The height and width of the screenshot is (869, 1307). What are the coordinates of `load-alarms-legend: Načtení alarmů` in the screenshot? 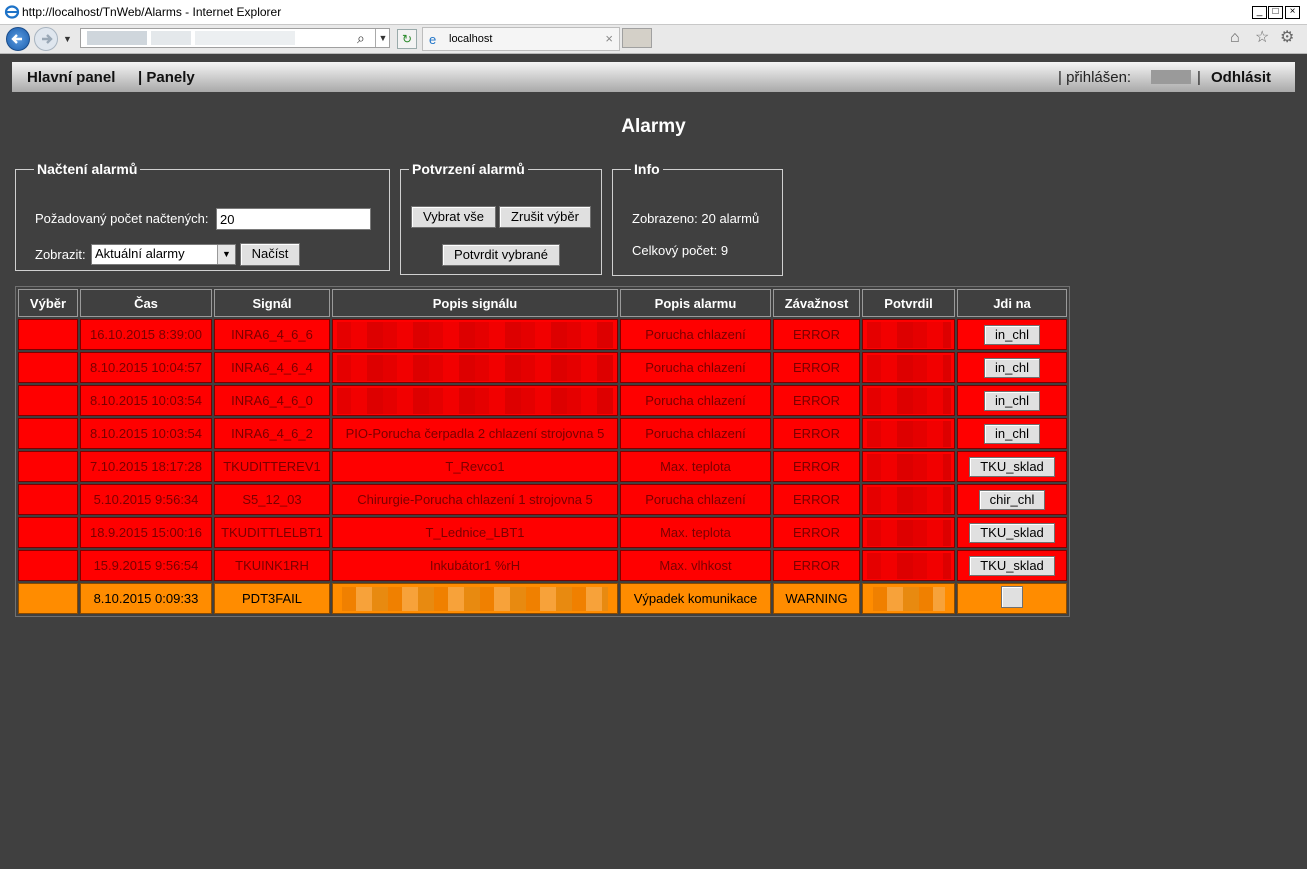 It's located at (87, 169).